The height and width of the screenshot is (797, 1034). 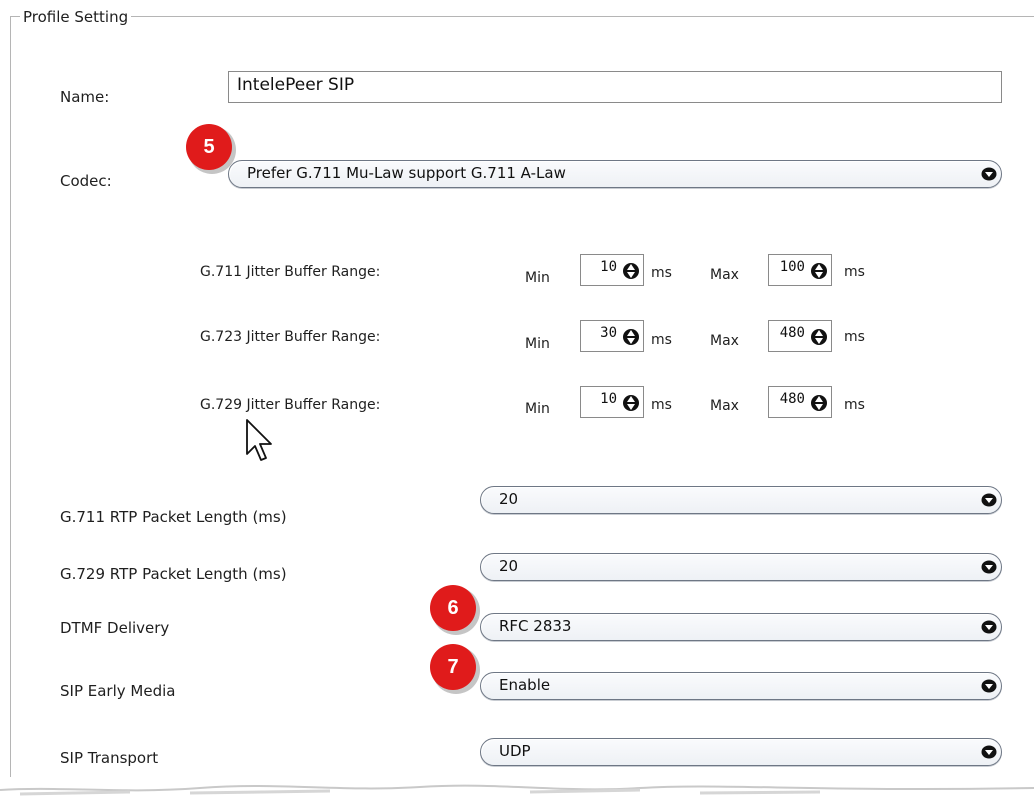 I want to click on jitter-label-g711: G.711 Jitter Buffer Range:, so click(x=290, y=272).